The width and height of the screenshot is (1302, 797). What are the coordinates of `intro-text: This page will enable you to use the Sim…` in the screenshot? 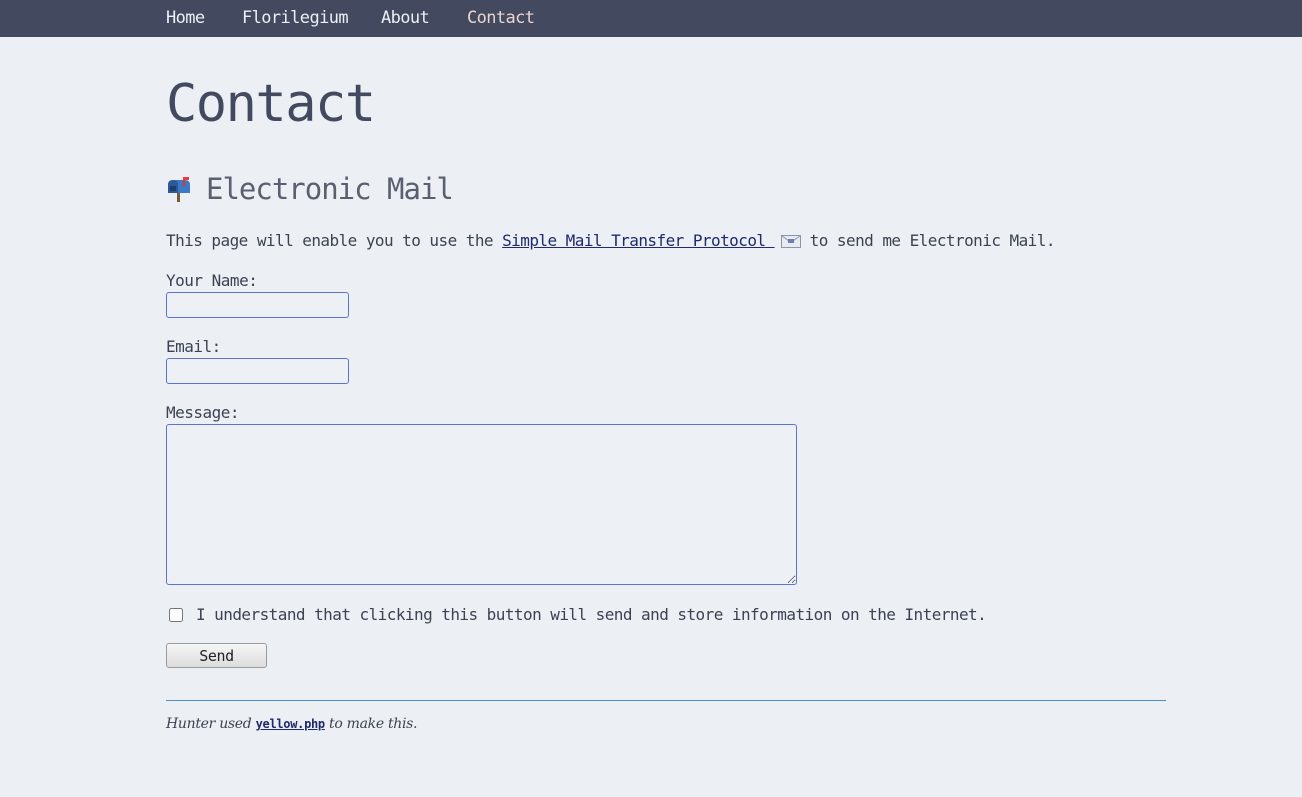 It's located at (610, 241).